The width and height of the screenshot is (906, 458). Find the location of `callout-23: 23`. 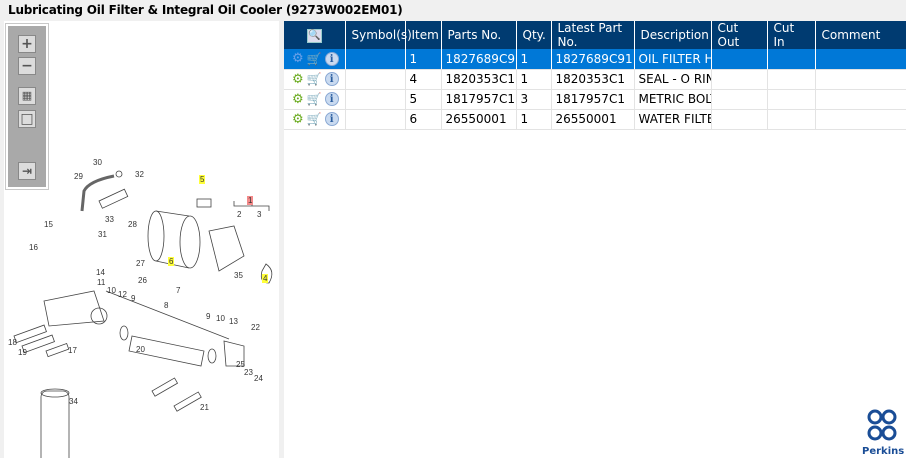

callout-23: 23 is located at coordinates (248, 372).